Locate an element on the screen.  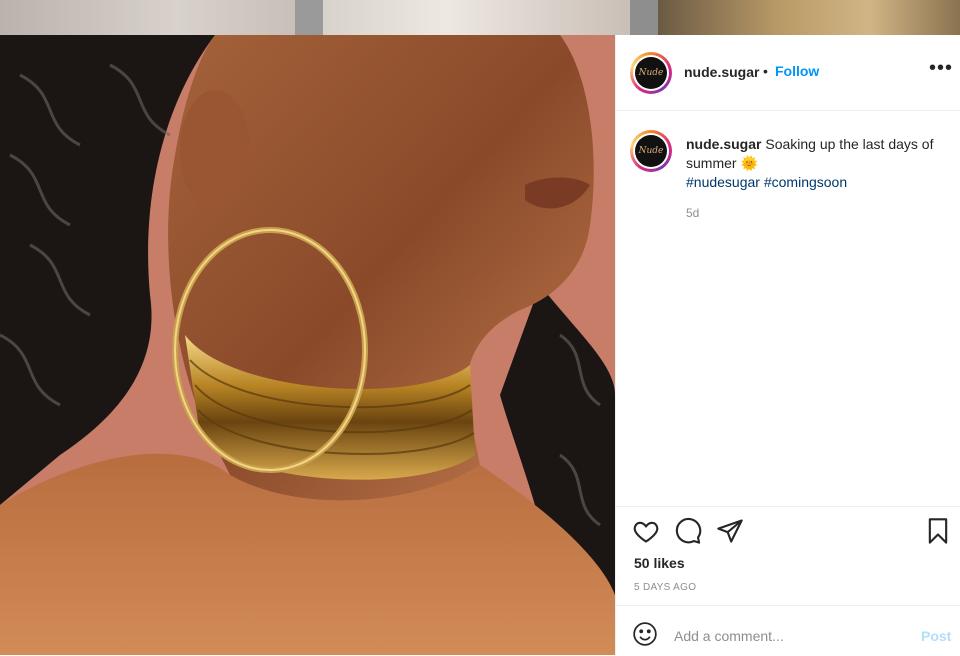
background-divider-right is located at coordinates (644, 17).